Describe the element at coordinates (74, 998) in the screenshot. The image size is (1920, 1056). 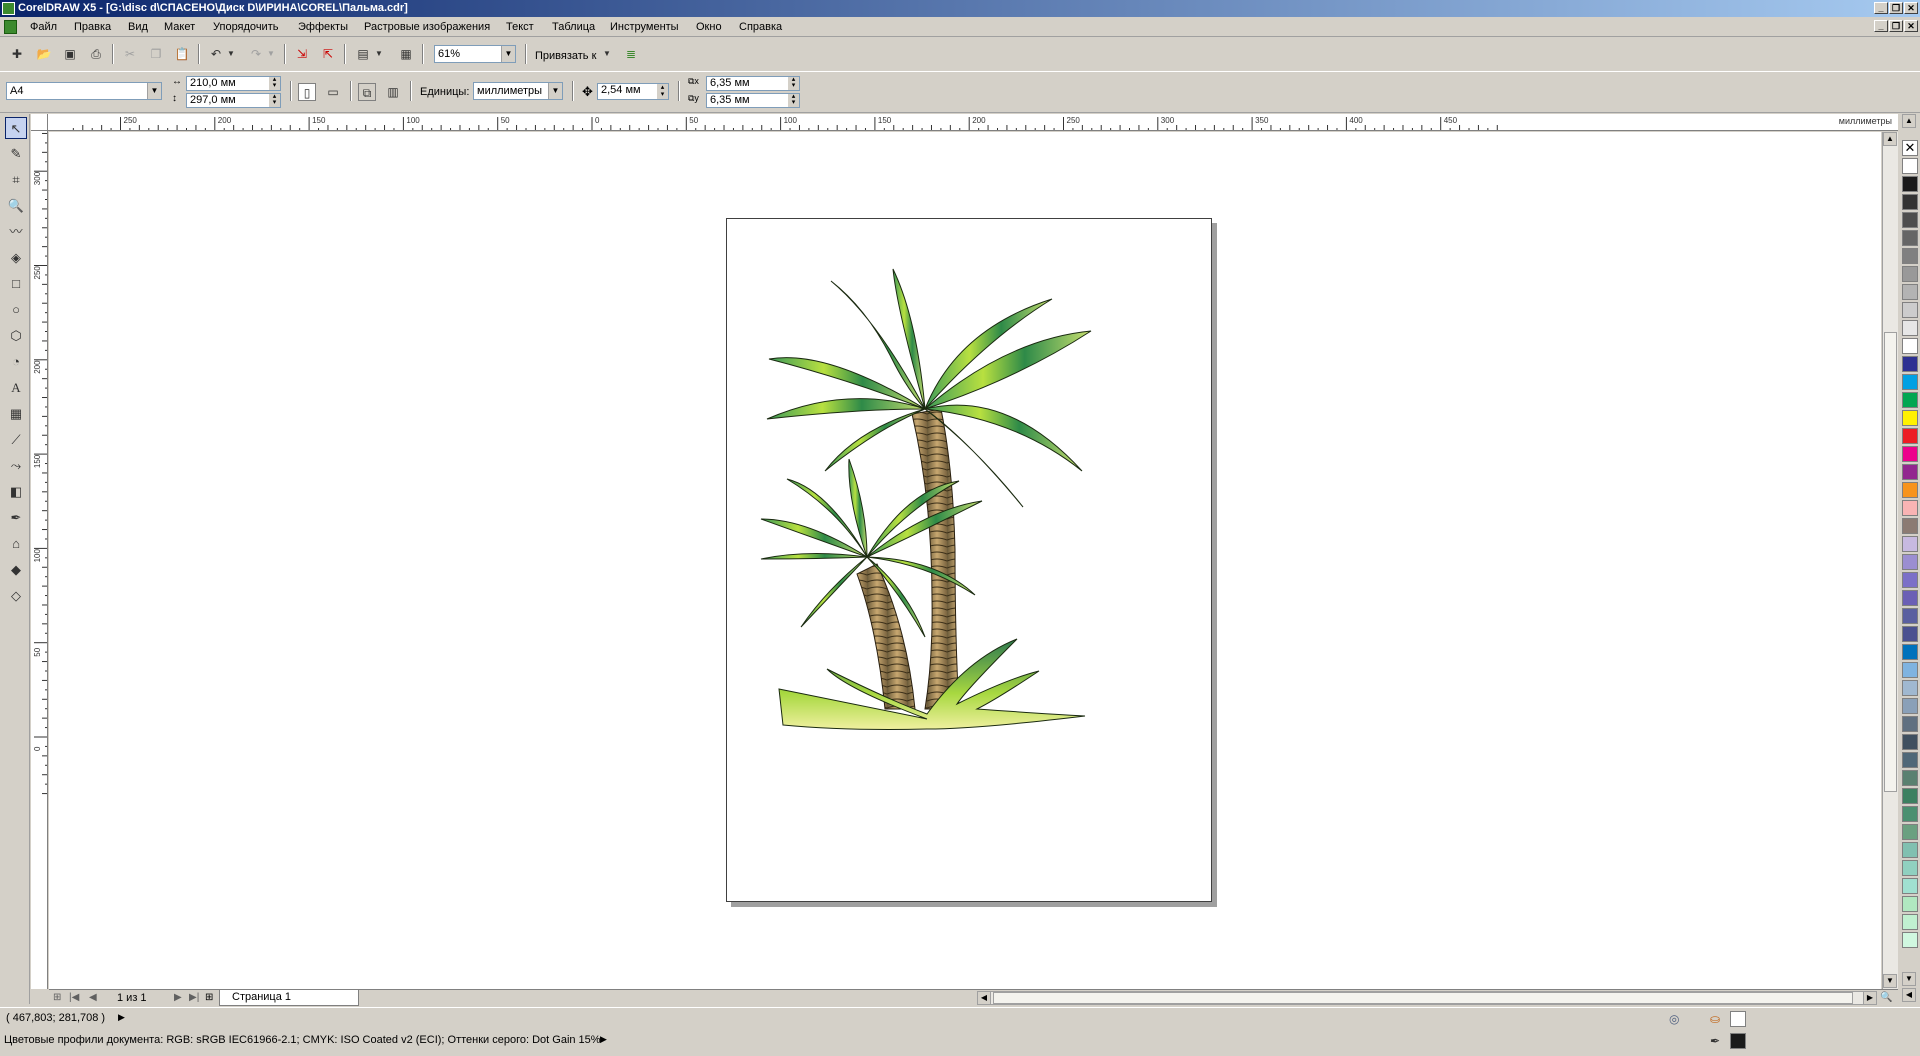
I see `first-page-icon: |◀` at that location.